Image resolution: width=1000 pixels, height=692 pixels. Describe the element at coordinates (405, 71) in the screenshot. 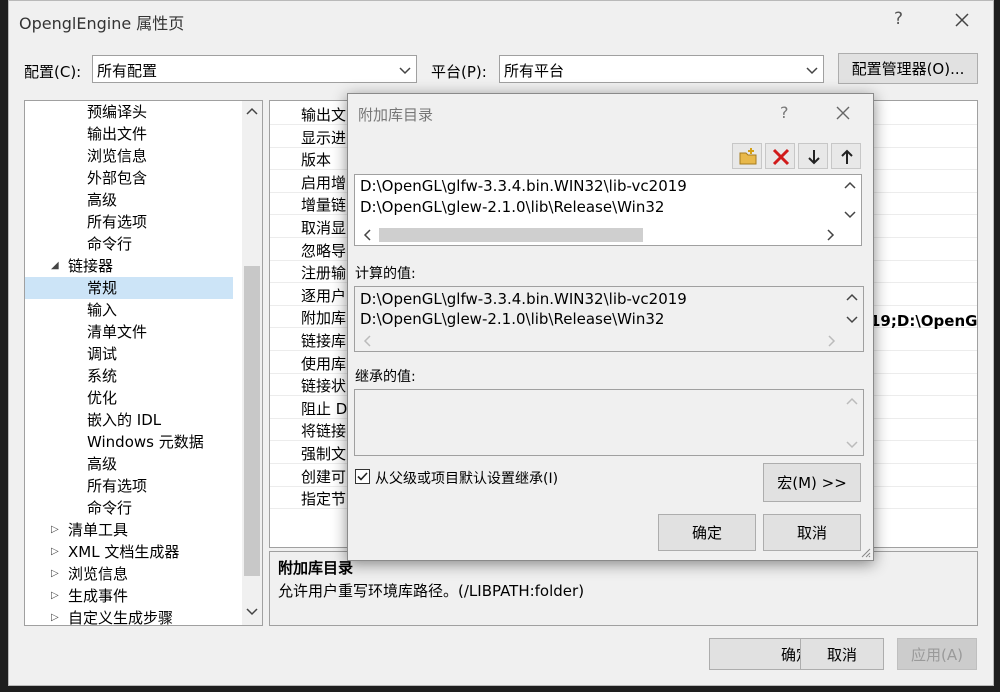

I see `chevron-down-icon` at that location.